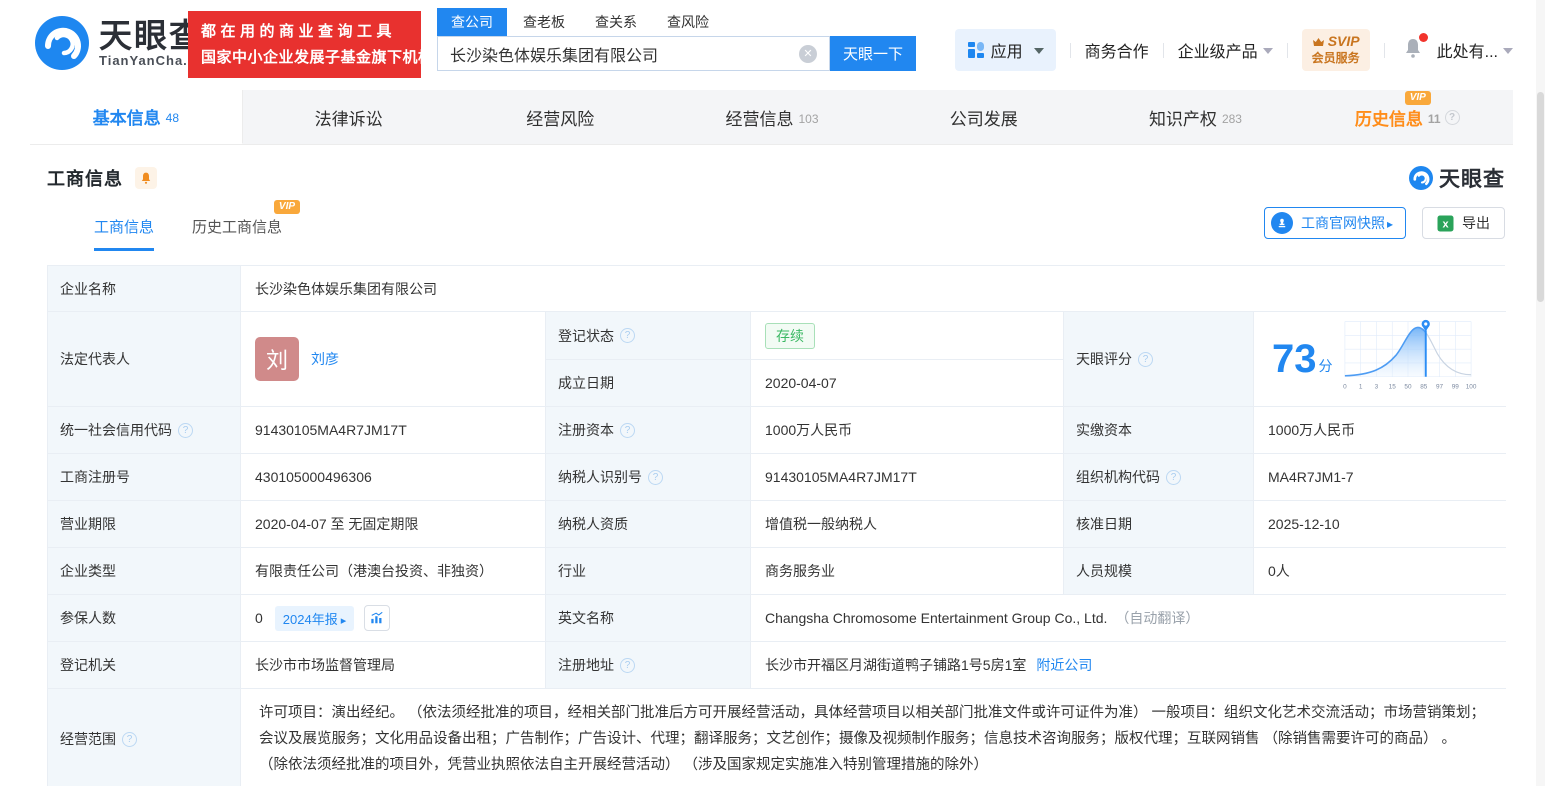 This screenshot has width=1545, height=786. Describe the element at coordinates (393, 477) in the screenshot. I see `field-value-reg-number: 430105000496306` at that location.